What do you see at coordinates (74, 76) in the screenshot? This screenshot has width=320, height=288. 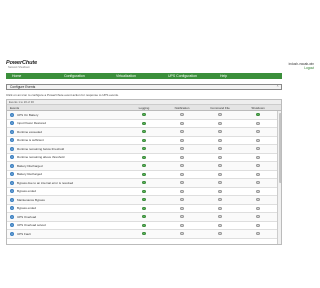 I see `nav-configuration: Configuration` at bounding box center [74, 76].